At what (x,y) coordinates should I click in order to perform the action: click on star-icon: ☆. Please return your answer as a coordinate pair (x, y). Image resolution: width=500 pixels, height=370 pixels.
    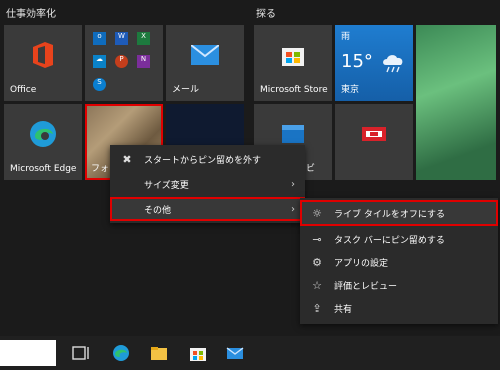
    Looking at the image, I should click on (317, 285).